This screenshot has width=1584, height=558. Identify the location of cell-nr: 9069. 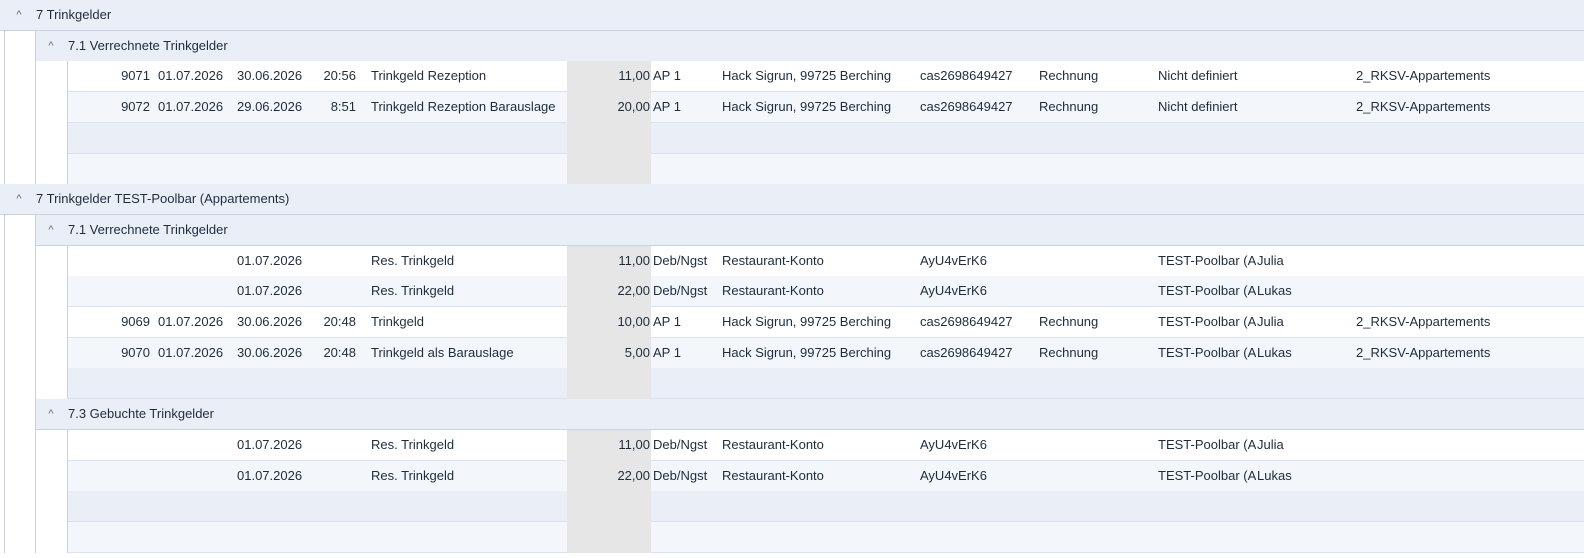
(135, 321).